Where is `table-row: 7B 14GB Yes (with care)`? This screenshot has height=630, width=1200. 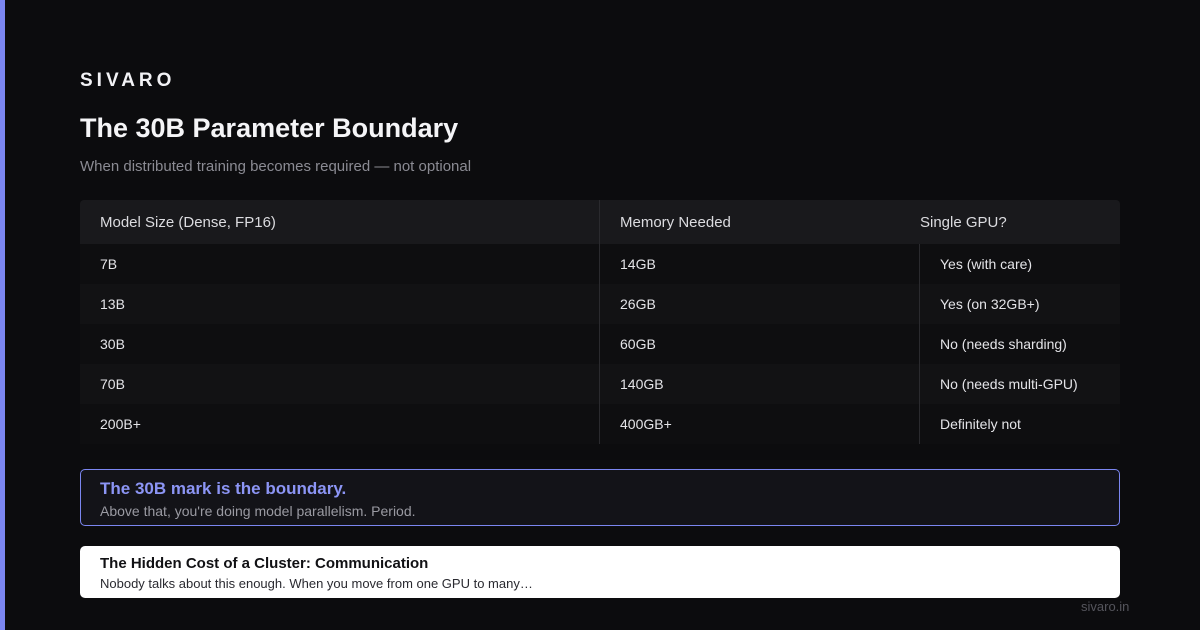
table-row: 7B 14GB Yes (with care) is located at coordinates (600, 264).